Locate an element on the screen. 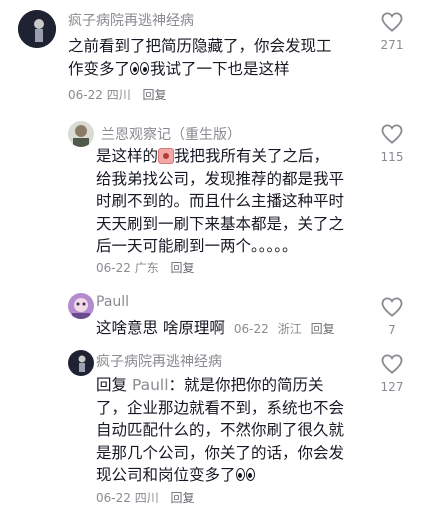 The image size is (421, 516). comment-body-line: 是那几个公司，你关了的话，你会发 is located at coordinates (220, 452).